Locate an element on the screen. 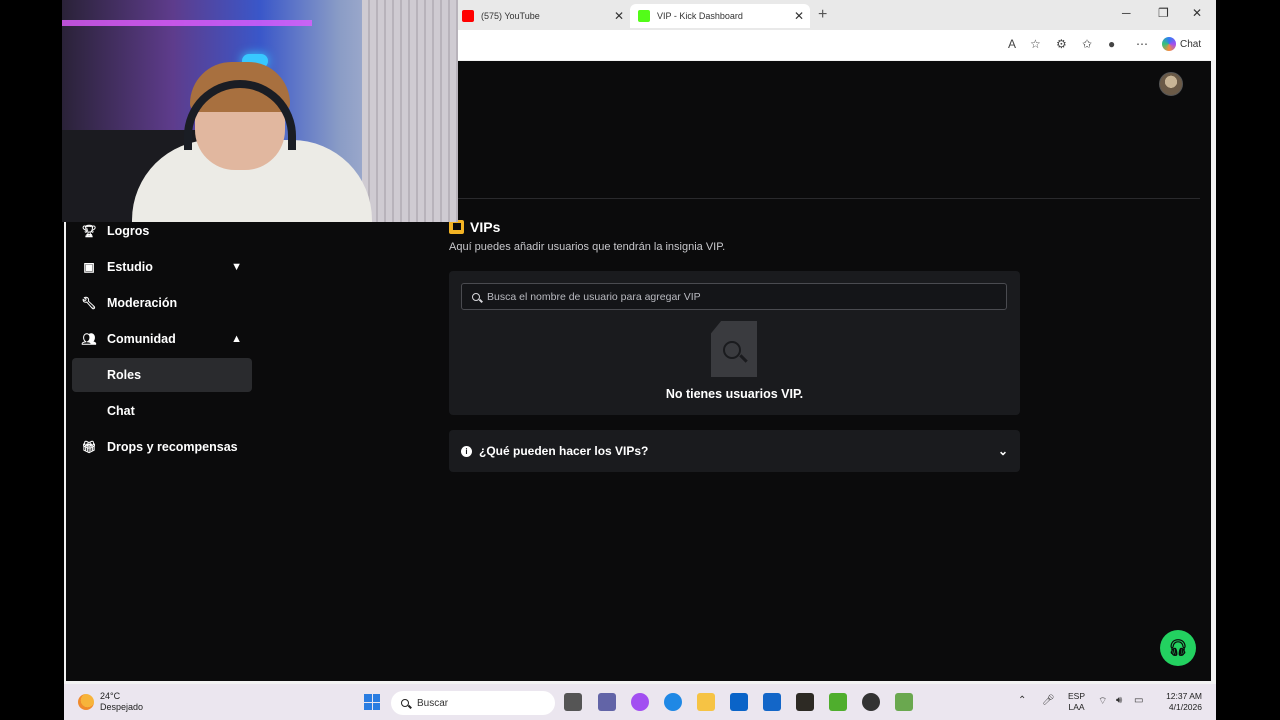 The image size is (1280, 720). sidebar-item-chat: Chat is located at coordinates (162, 411).